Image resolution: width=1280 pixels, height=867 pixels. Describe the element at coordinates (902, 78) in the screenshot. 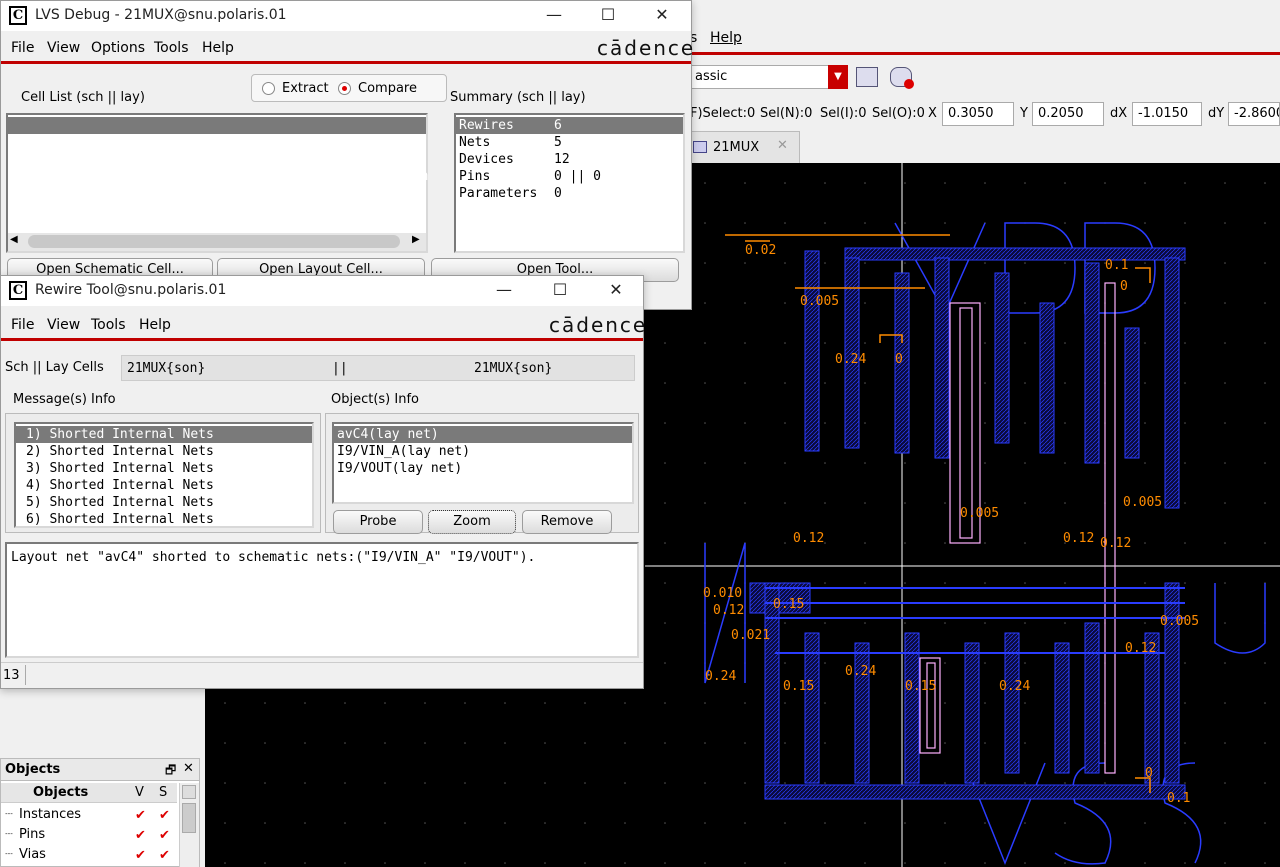

I see `view-options-icon` at that location.